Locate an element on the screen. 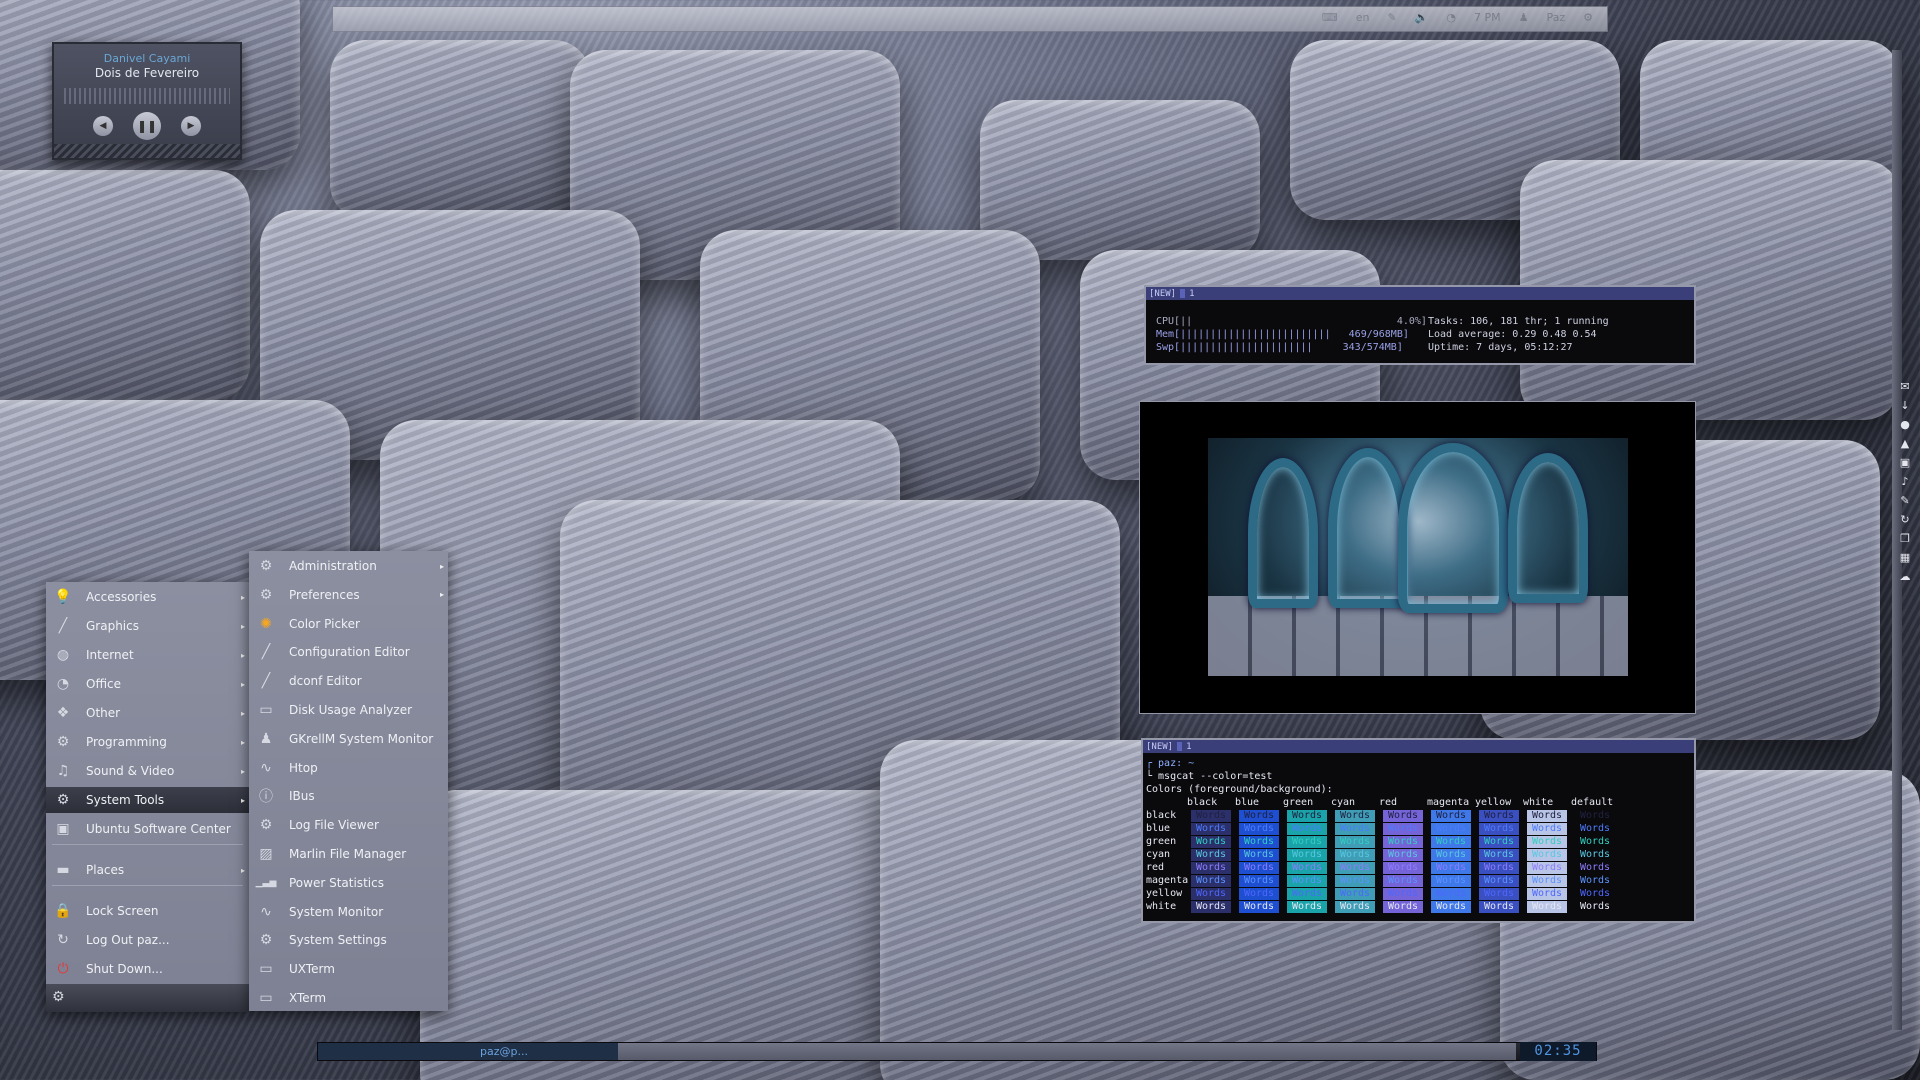 The image size is (1920, 1080). menu-item-label: Other is located at coordinates (103, 713).